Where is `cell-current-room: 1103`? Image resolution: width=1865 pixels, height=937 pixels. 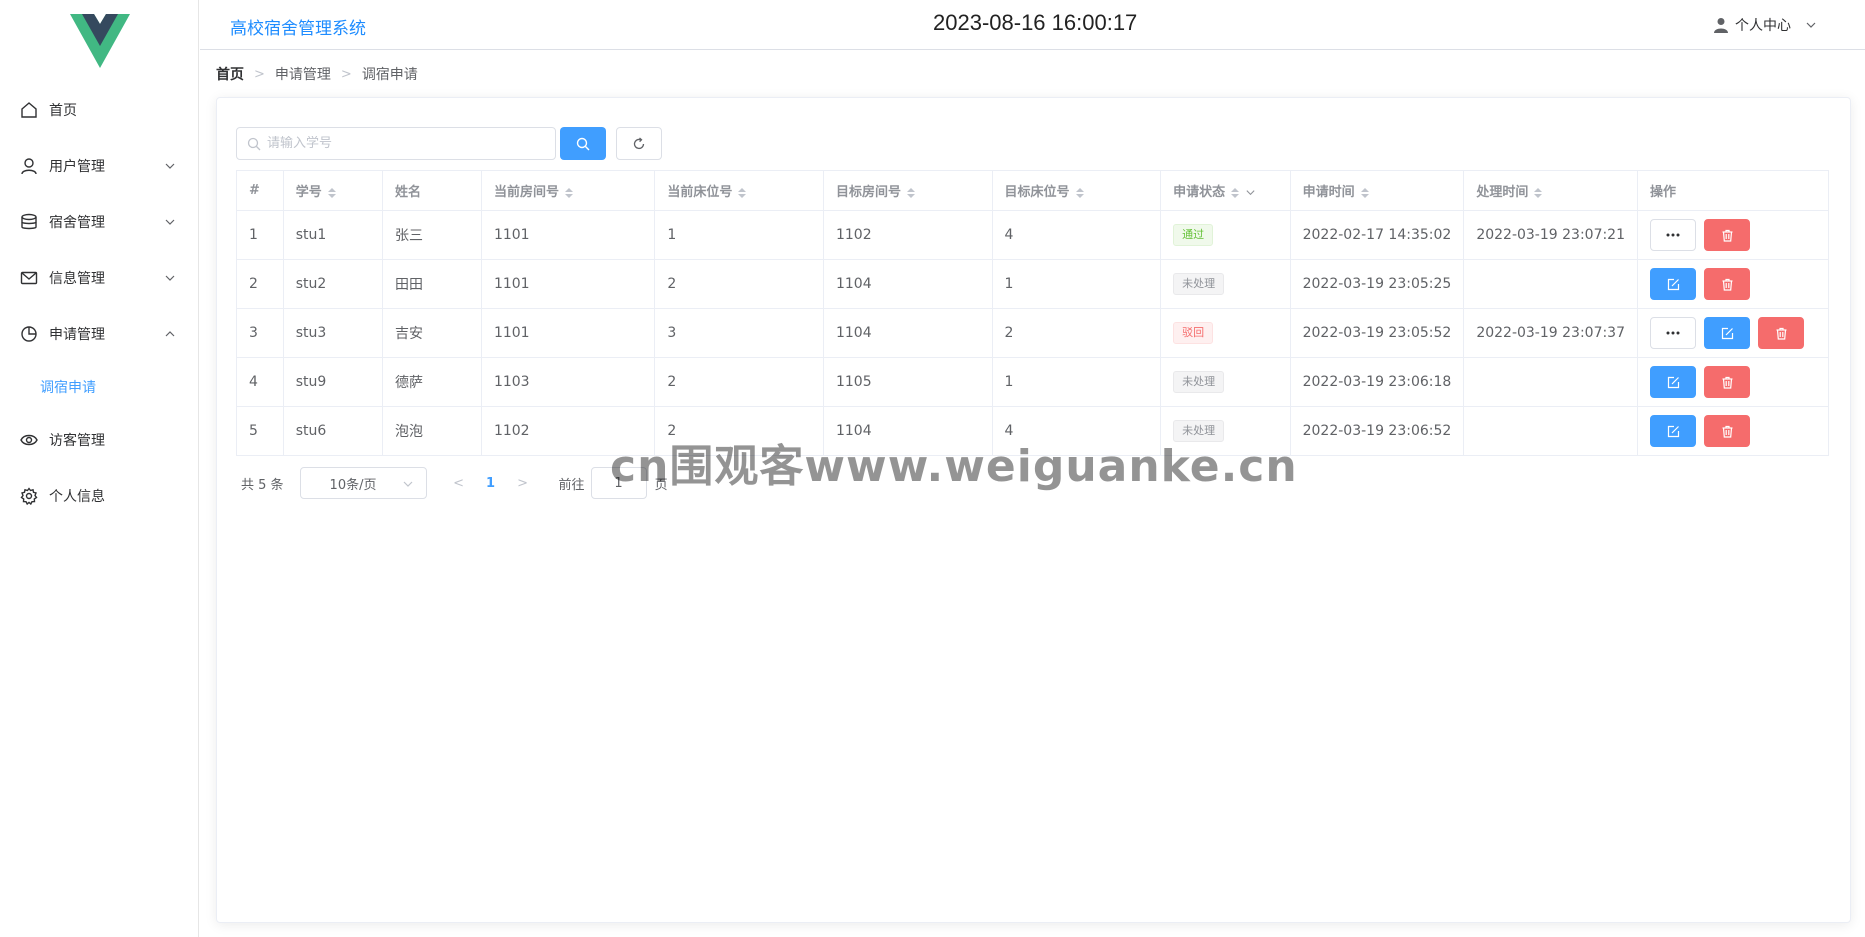 cell-current-room: 1103 is located at coordinates (568, 382).